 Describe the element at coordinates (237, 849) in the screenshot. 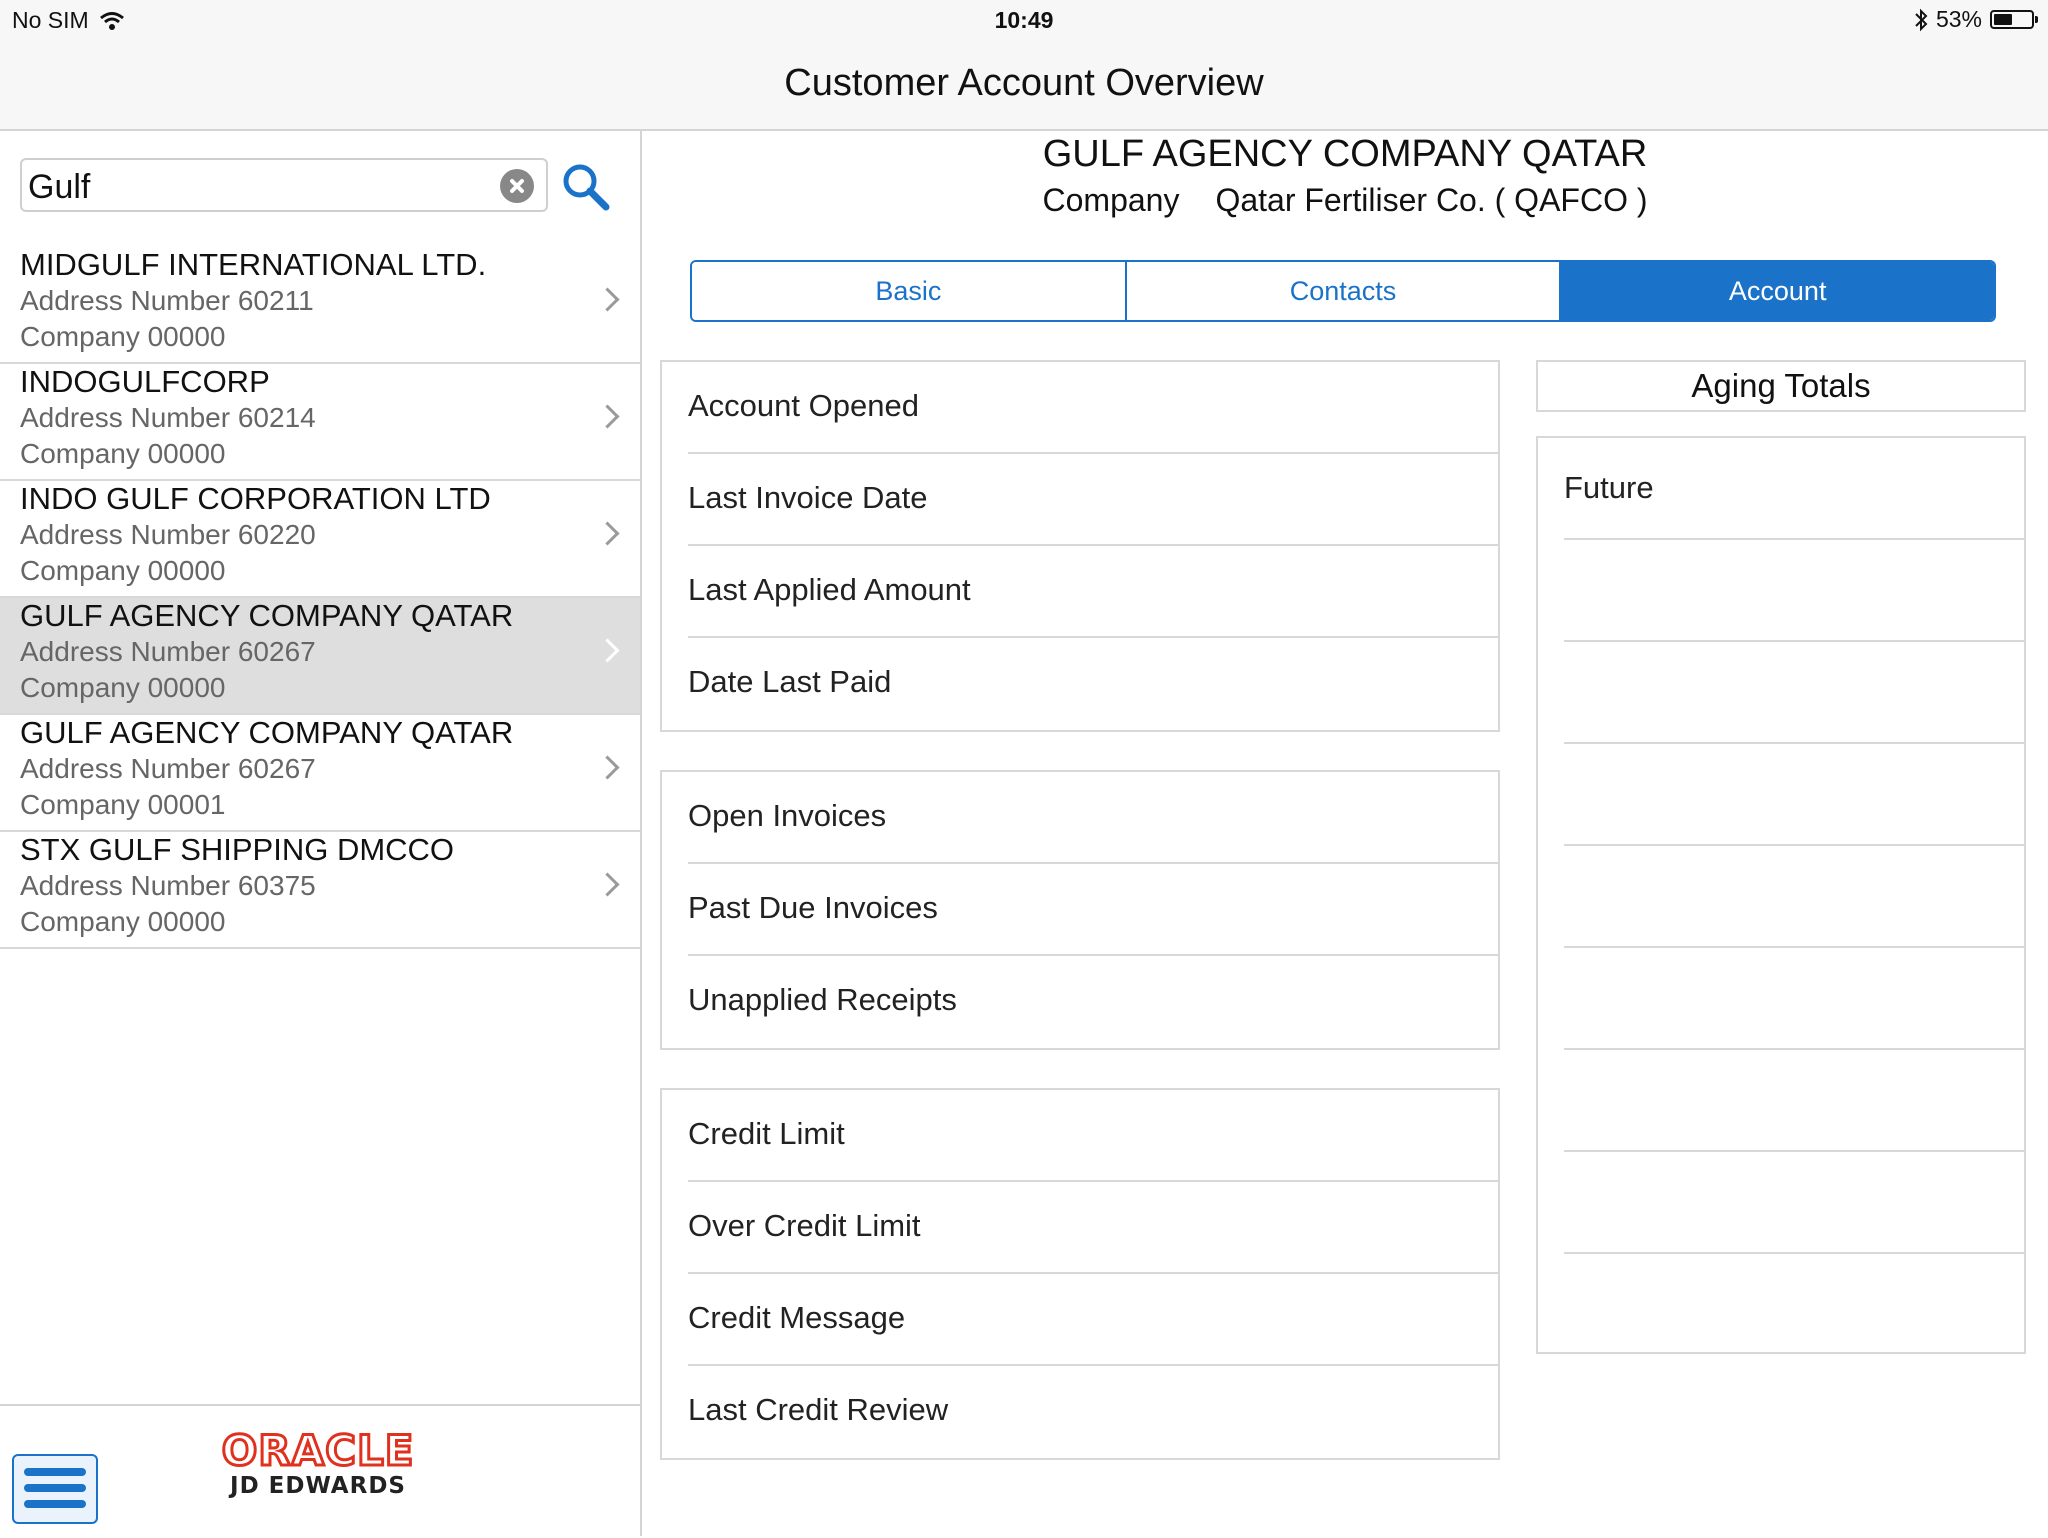

I see `result-name: STX GULF SHIPPING DMCCO` at that location.